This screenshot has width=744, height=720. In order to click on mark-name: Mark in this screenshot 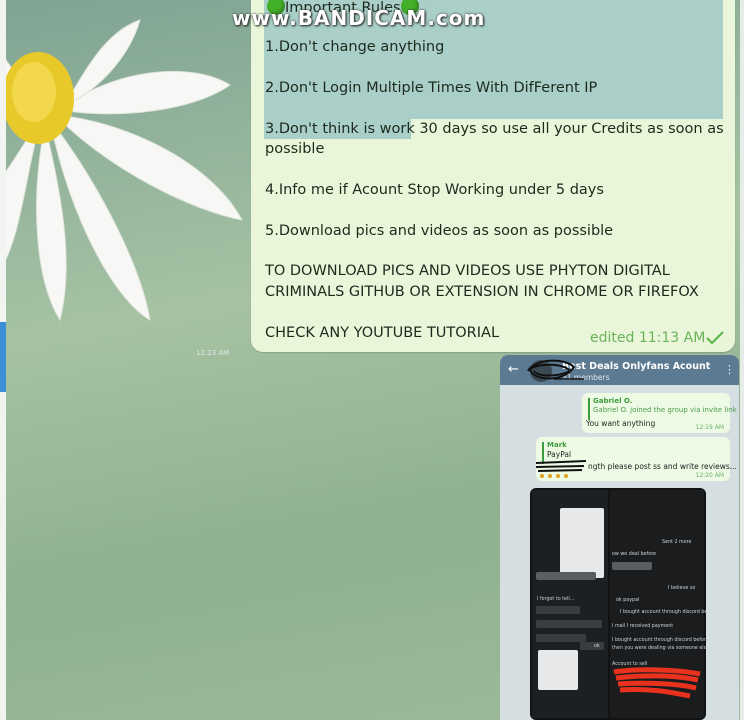, I will do `click(557, 445)`.